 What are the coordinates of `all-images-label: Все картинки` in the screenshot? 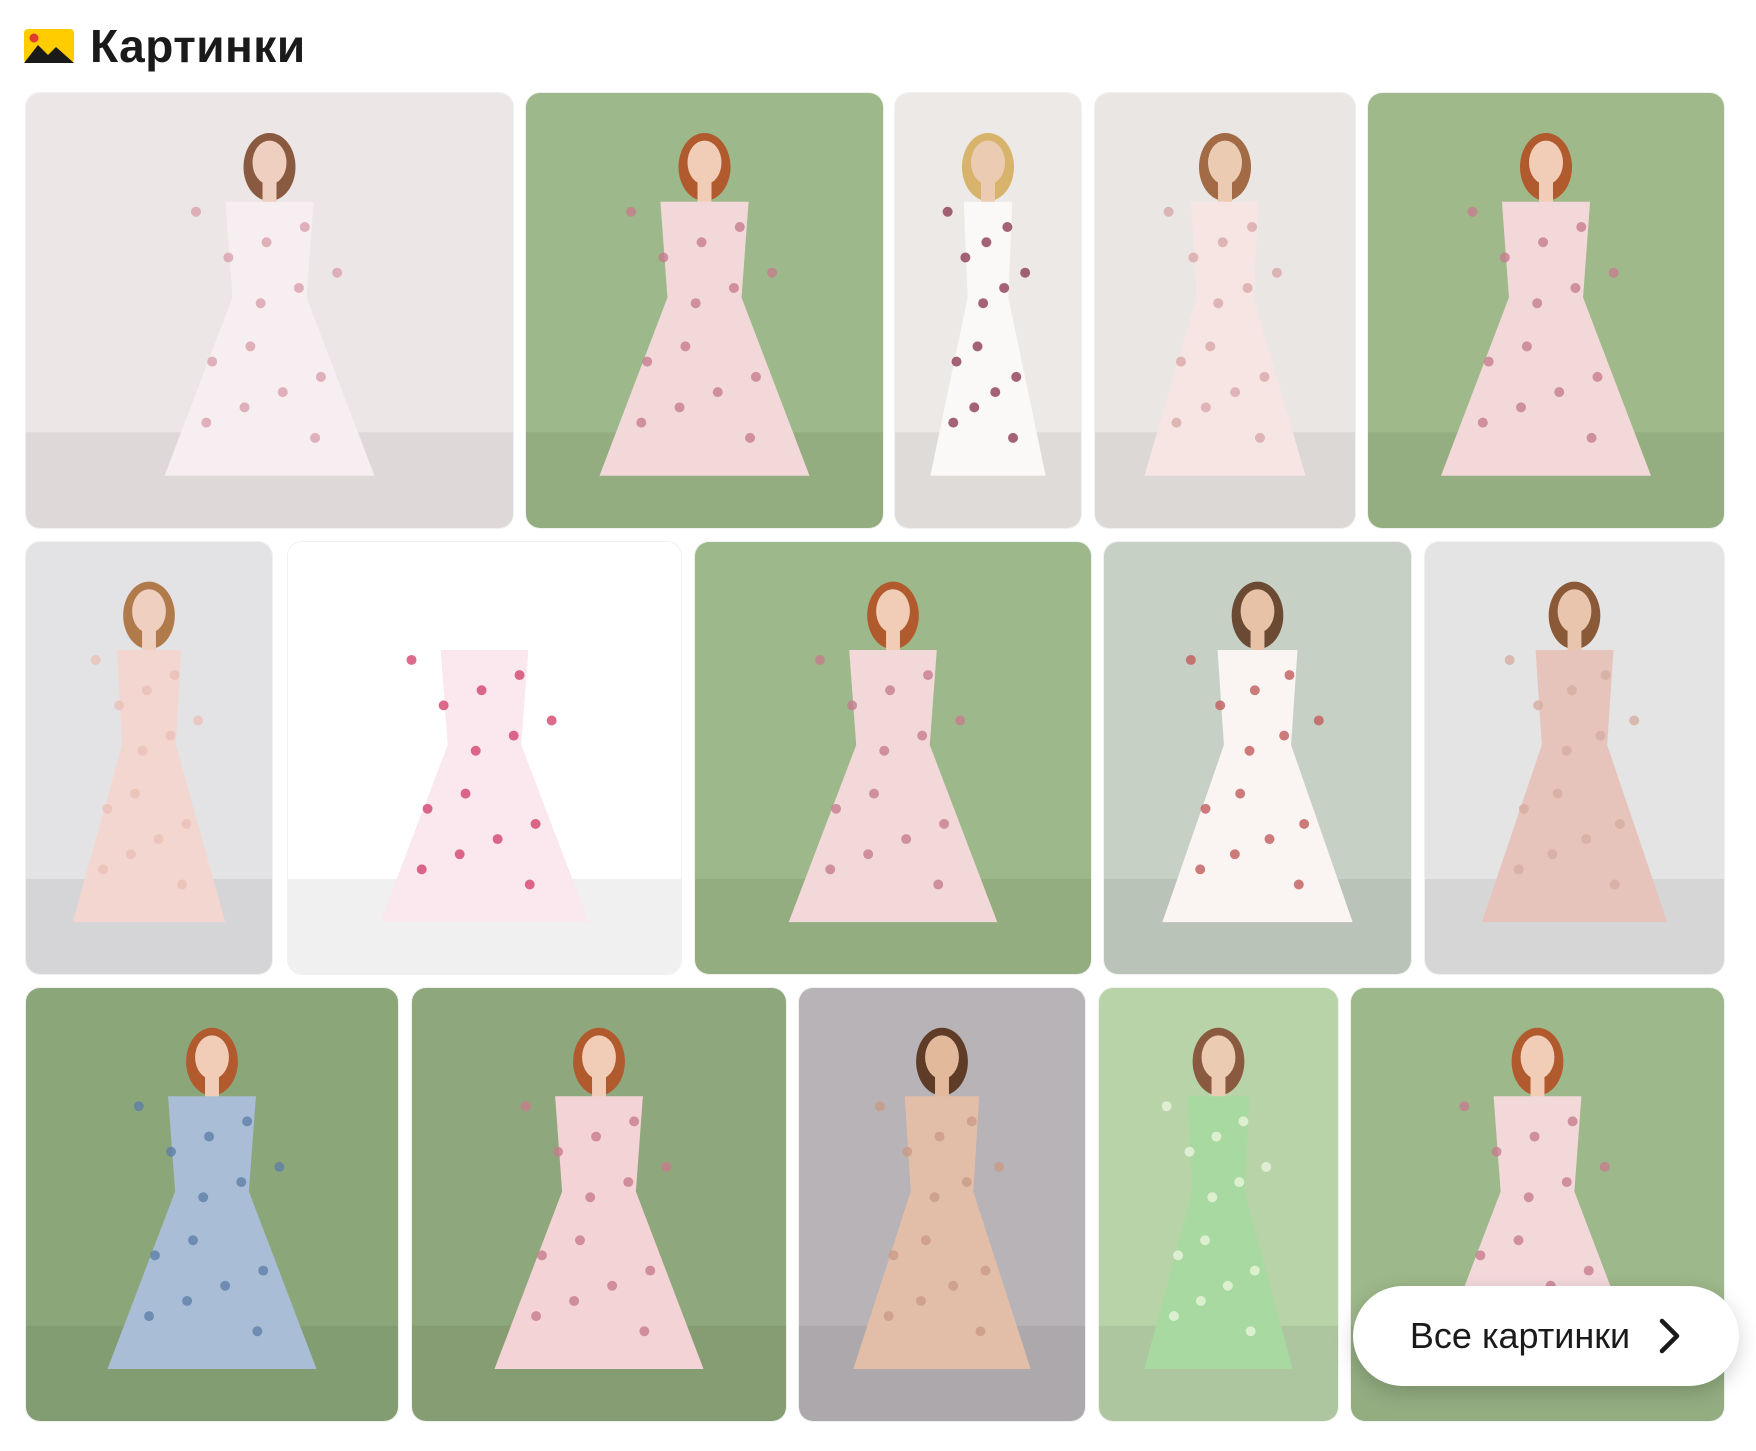 It's located at (1520, 1335).